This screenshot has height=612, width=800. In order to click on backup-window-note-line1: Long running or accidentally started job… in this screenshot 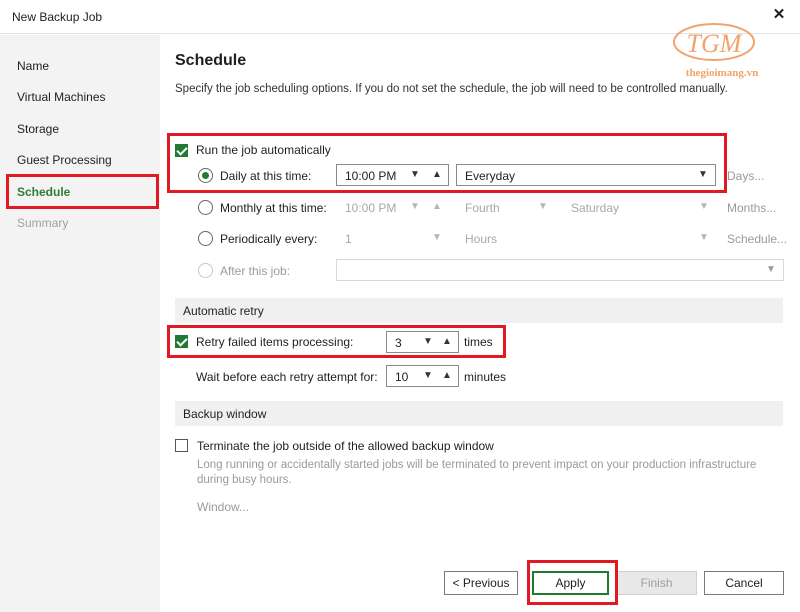, I will do `click(477, 465)`.